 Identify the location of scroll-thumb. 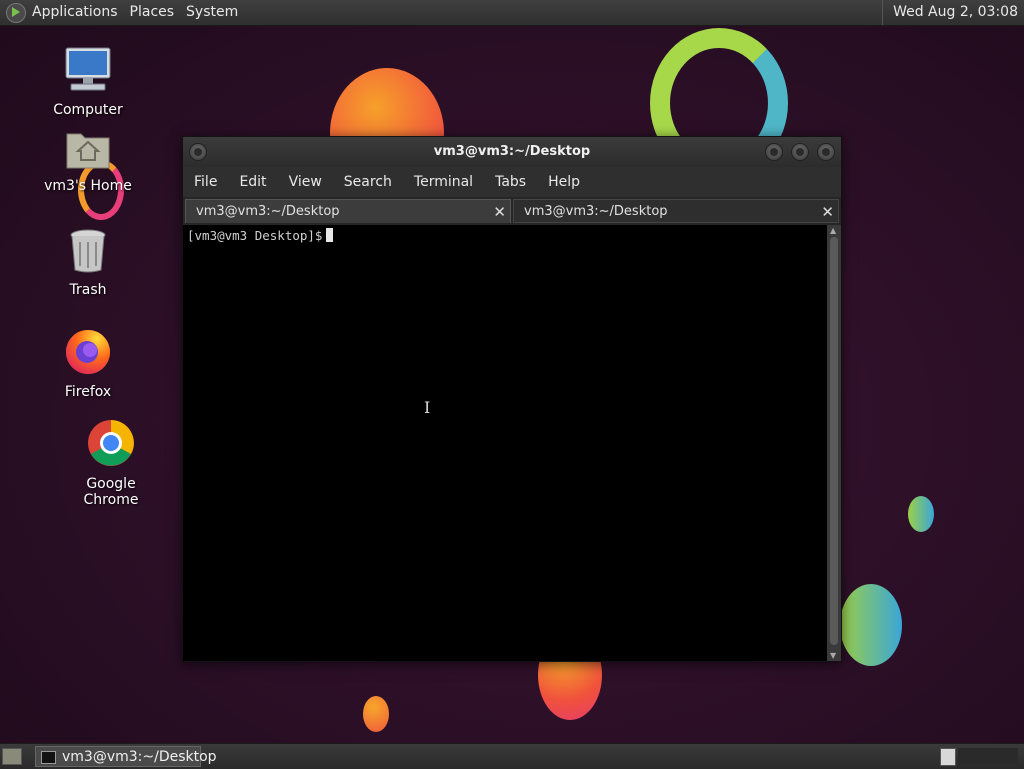
(834, 441).